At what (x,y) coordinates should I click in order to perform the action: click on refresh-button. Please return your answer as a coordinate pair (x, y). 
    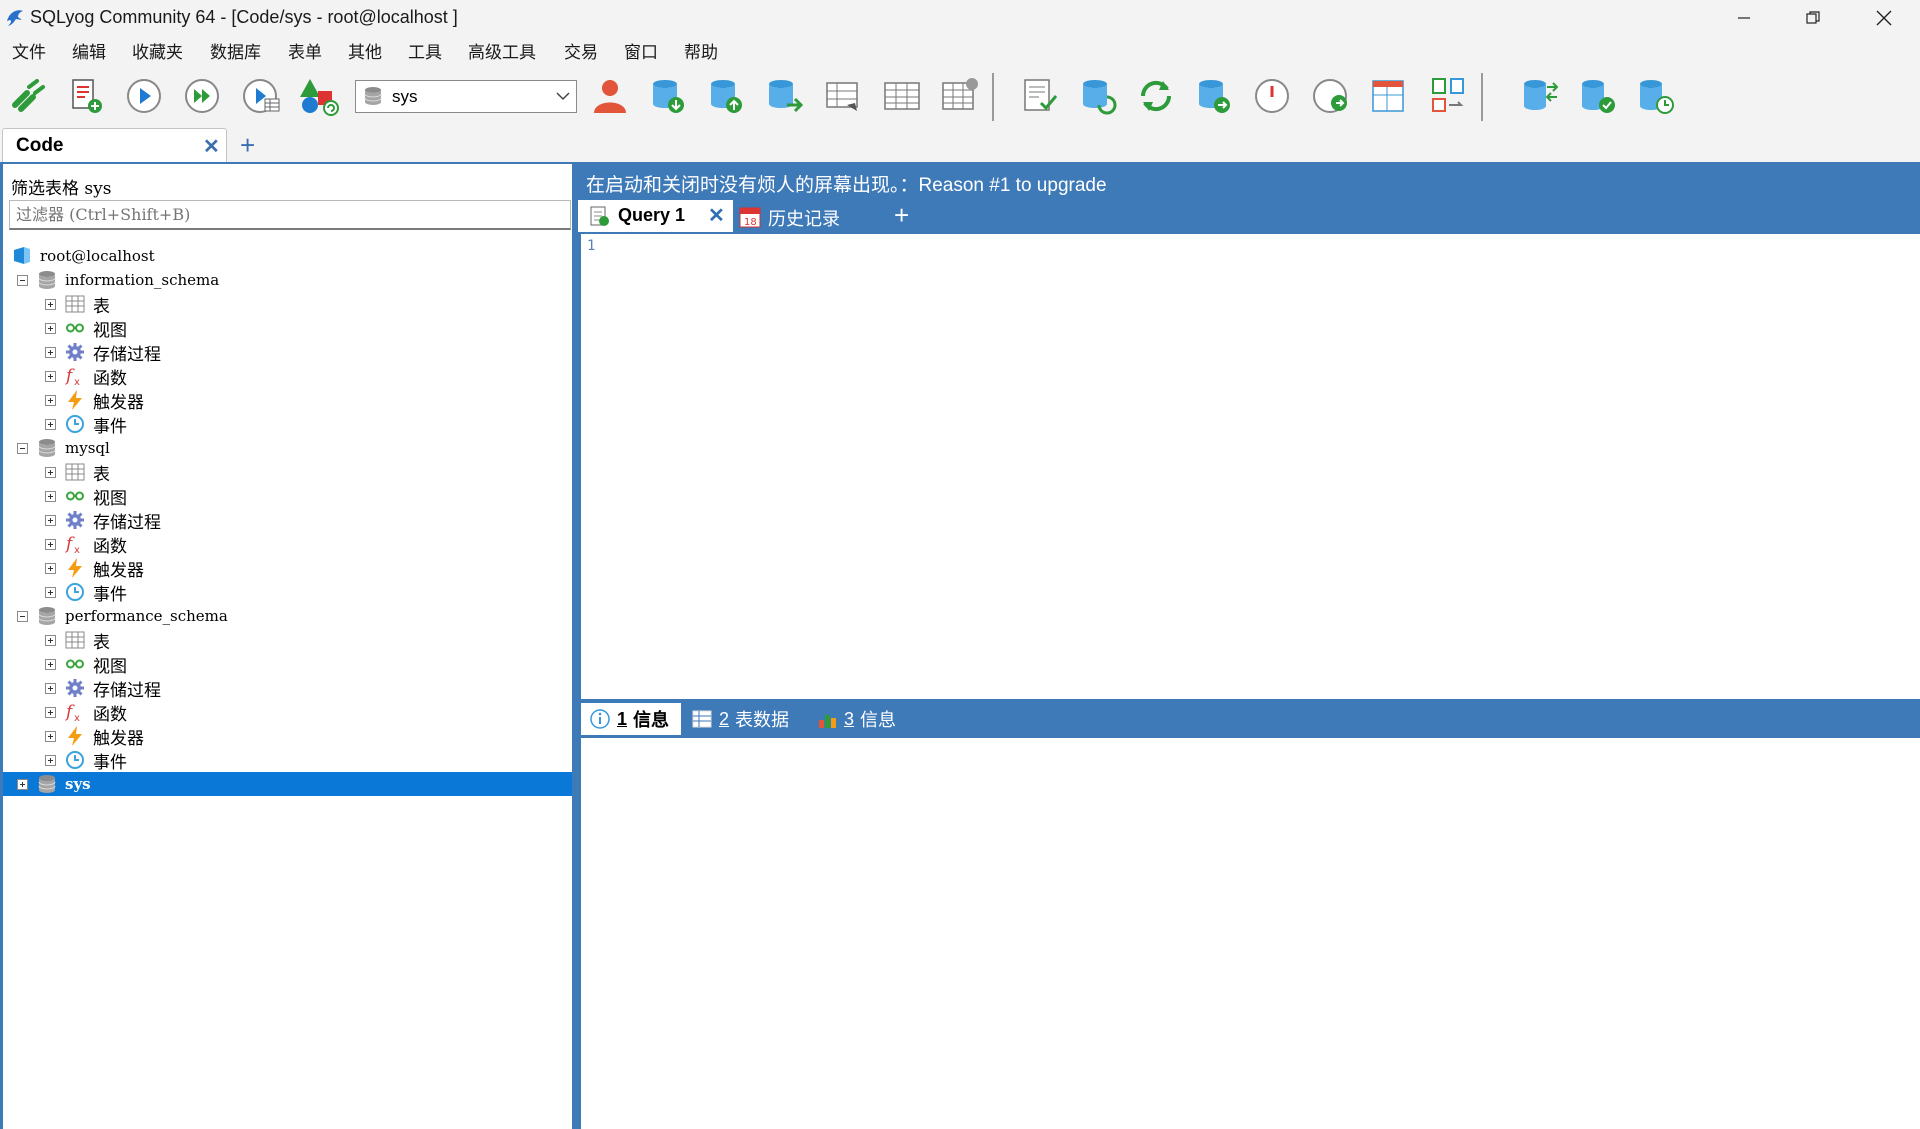
    Looking at the image, I should click on (1156, 96).